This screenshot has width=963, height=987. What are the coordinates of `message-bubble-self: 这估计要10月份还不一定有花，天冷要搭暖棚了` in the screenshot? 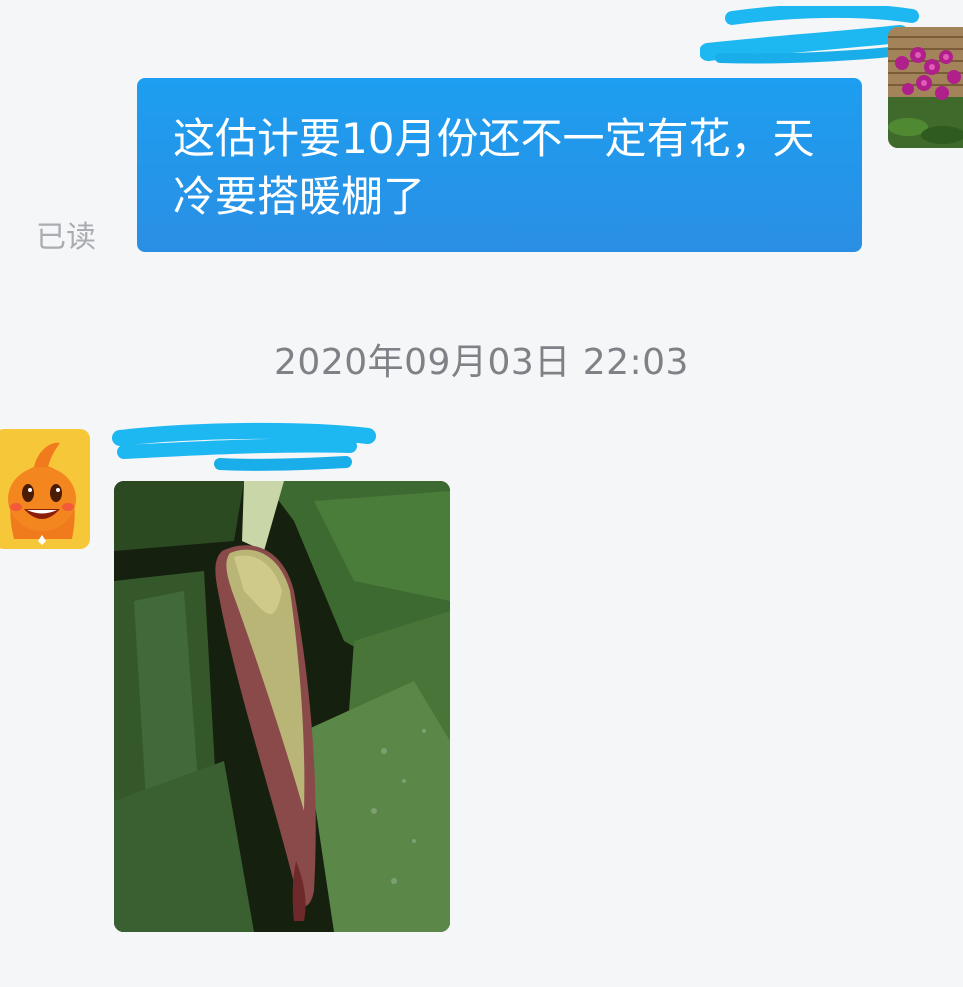 It's located at (499, 165).